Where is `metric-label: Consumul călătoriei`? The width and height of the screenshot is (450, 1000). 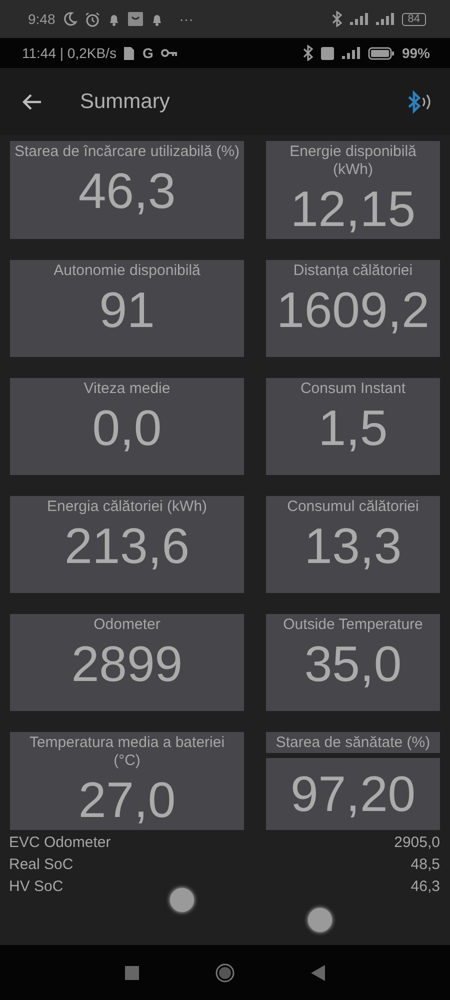
metric-label: Consumul călătoriei is located at coordinates (353, 507).